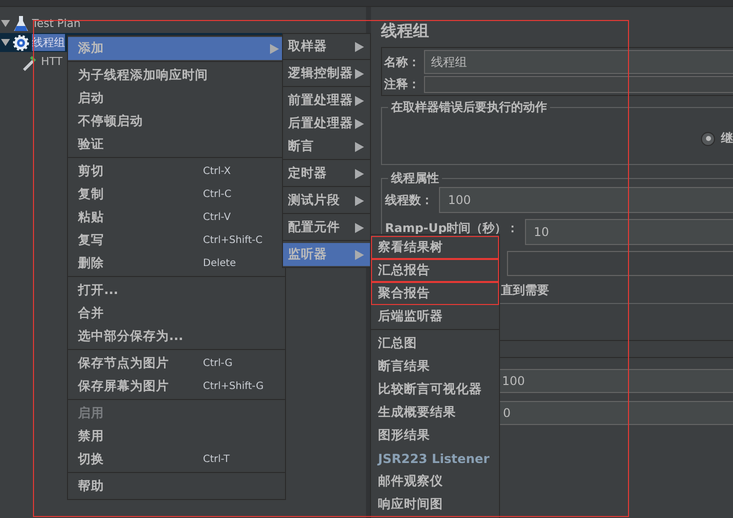  I want to click on menu-item: 切换 Ctrl-T, so click(176, 459).